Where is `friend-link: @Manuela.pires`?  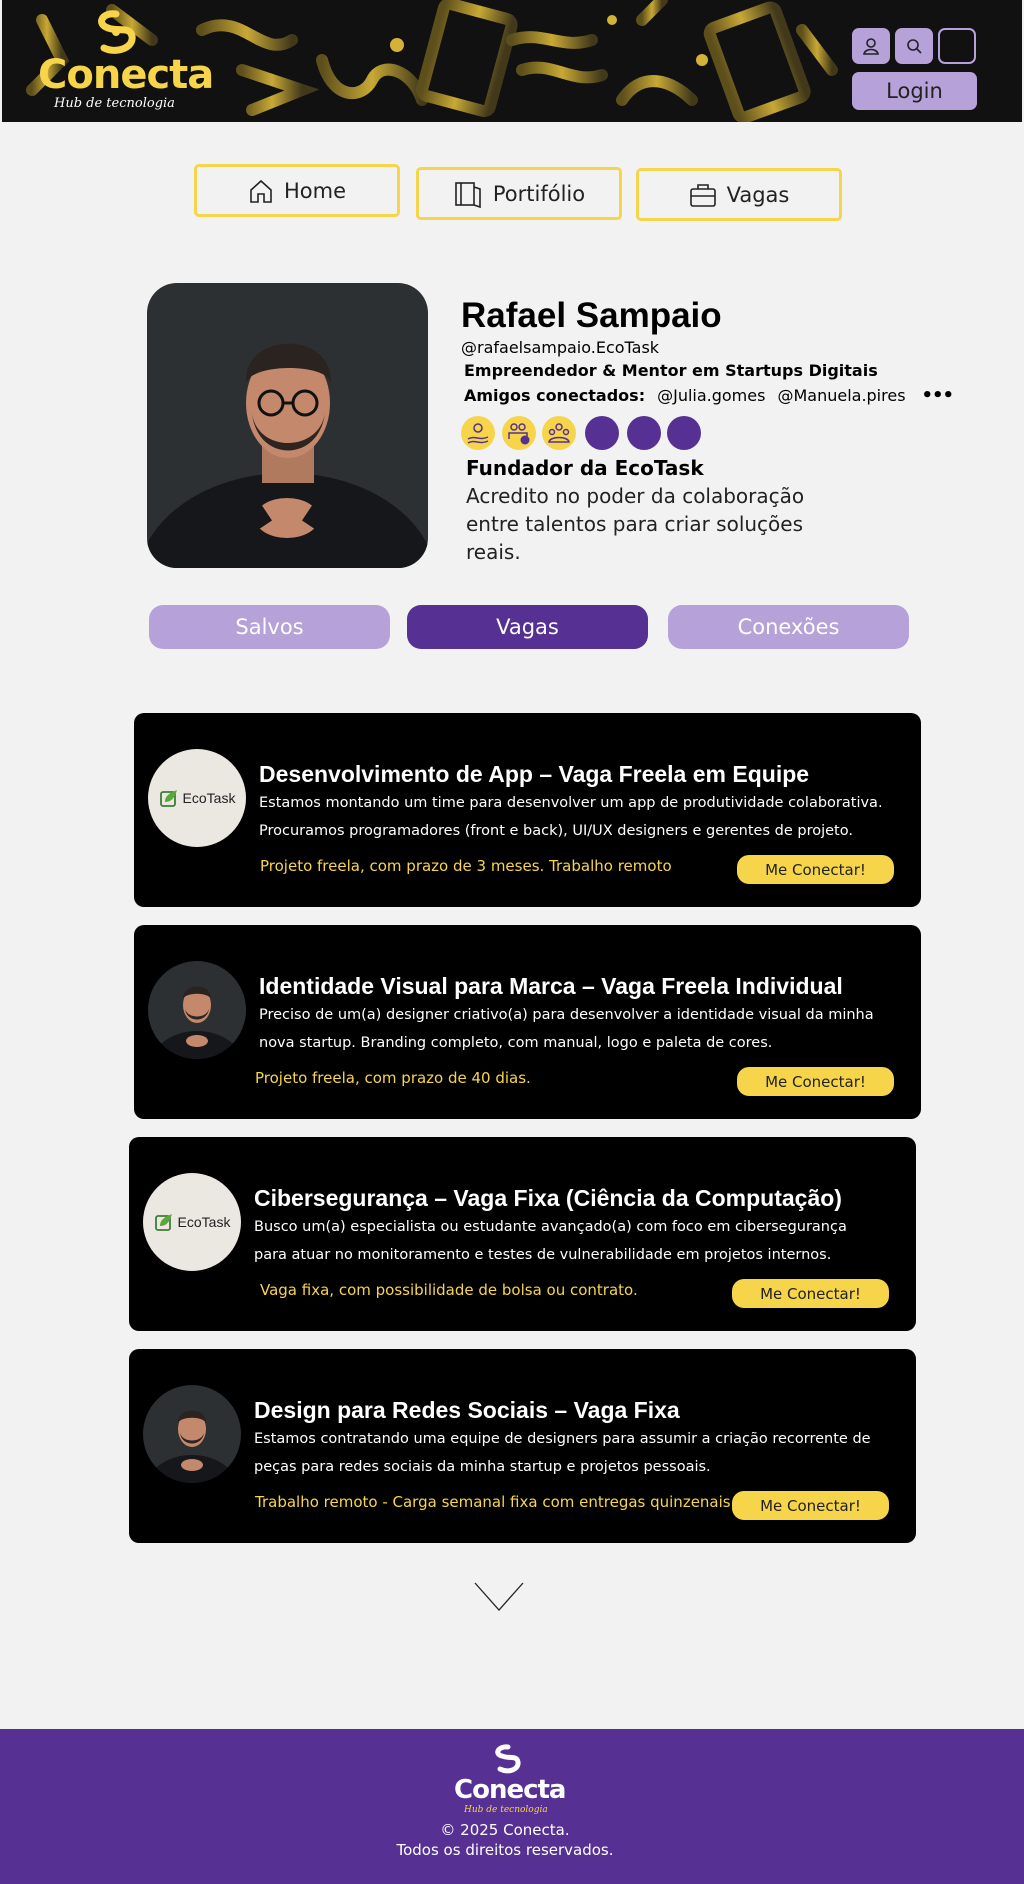
friend-link: @Manuela.pires is located at coordinates (841, 395).